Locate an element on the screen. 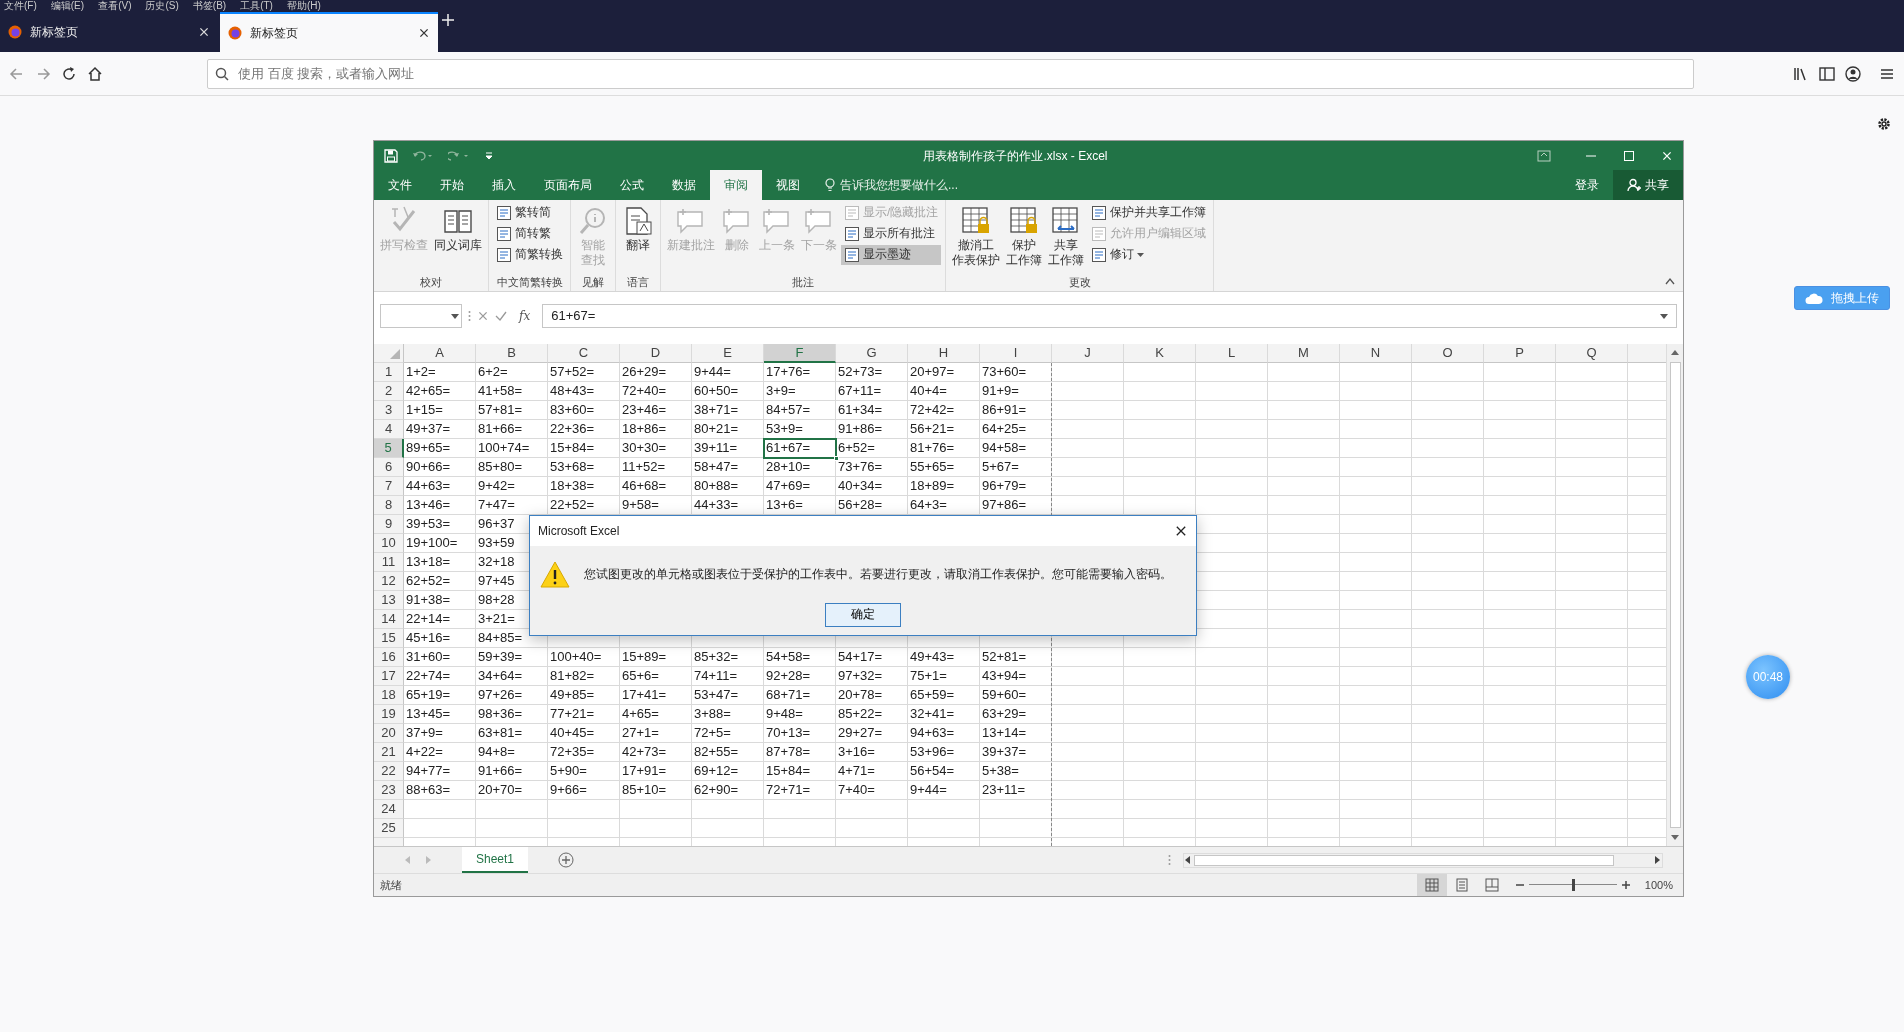 The width and height of the screenshot is (1904, 1032). ribbon-tab: 插入 is located at coordinates (504, 185).